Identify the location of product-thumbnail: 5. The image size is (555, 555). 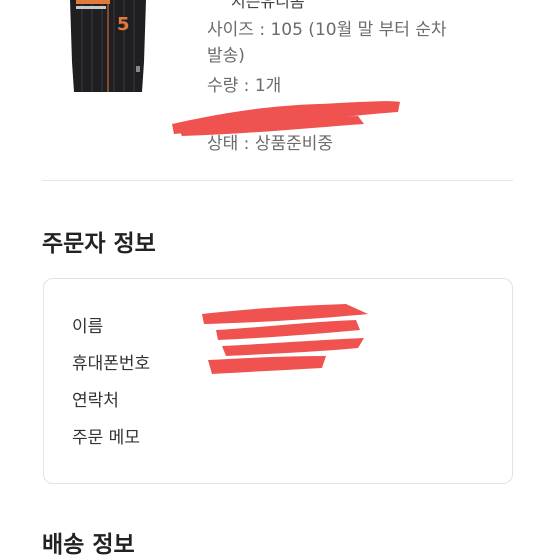
(108, 46).